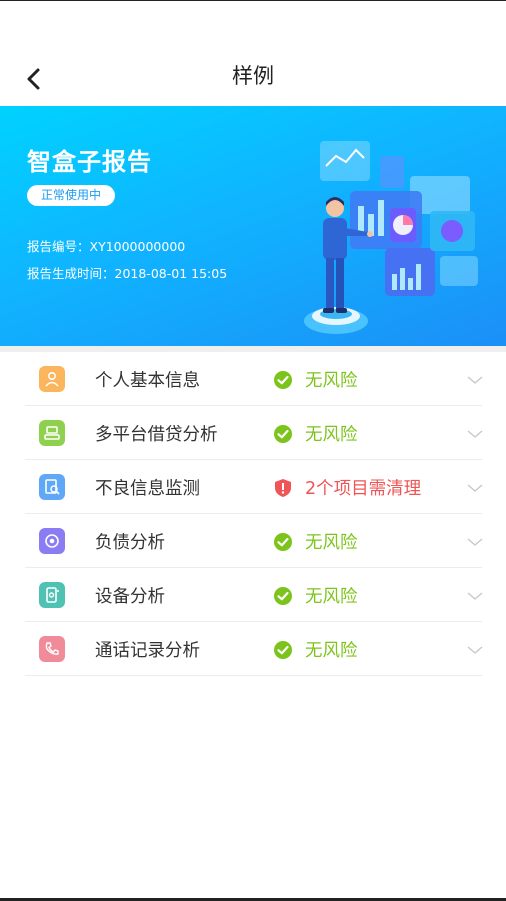  Describe the element at coordinates (130, 543) in the screenshot. I see `item-label: 负债分析` at that location.